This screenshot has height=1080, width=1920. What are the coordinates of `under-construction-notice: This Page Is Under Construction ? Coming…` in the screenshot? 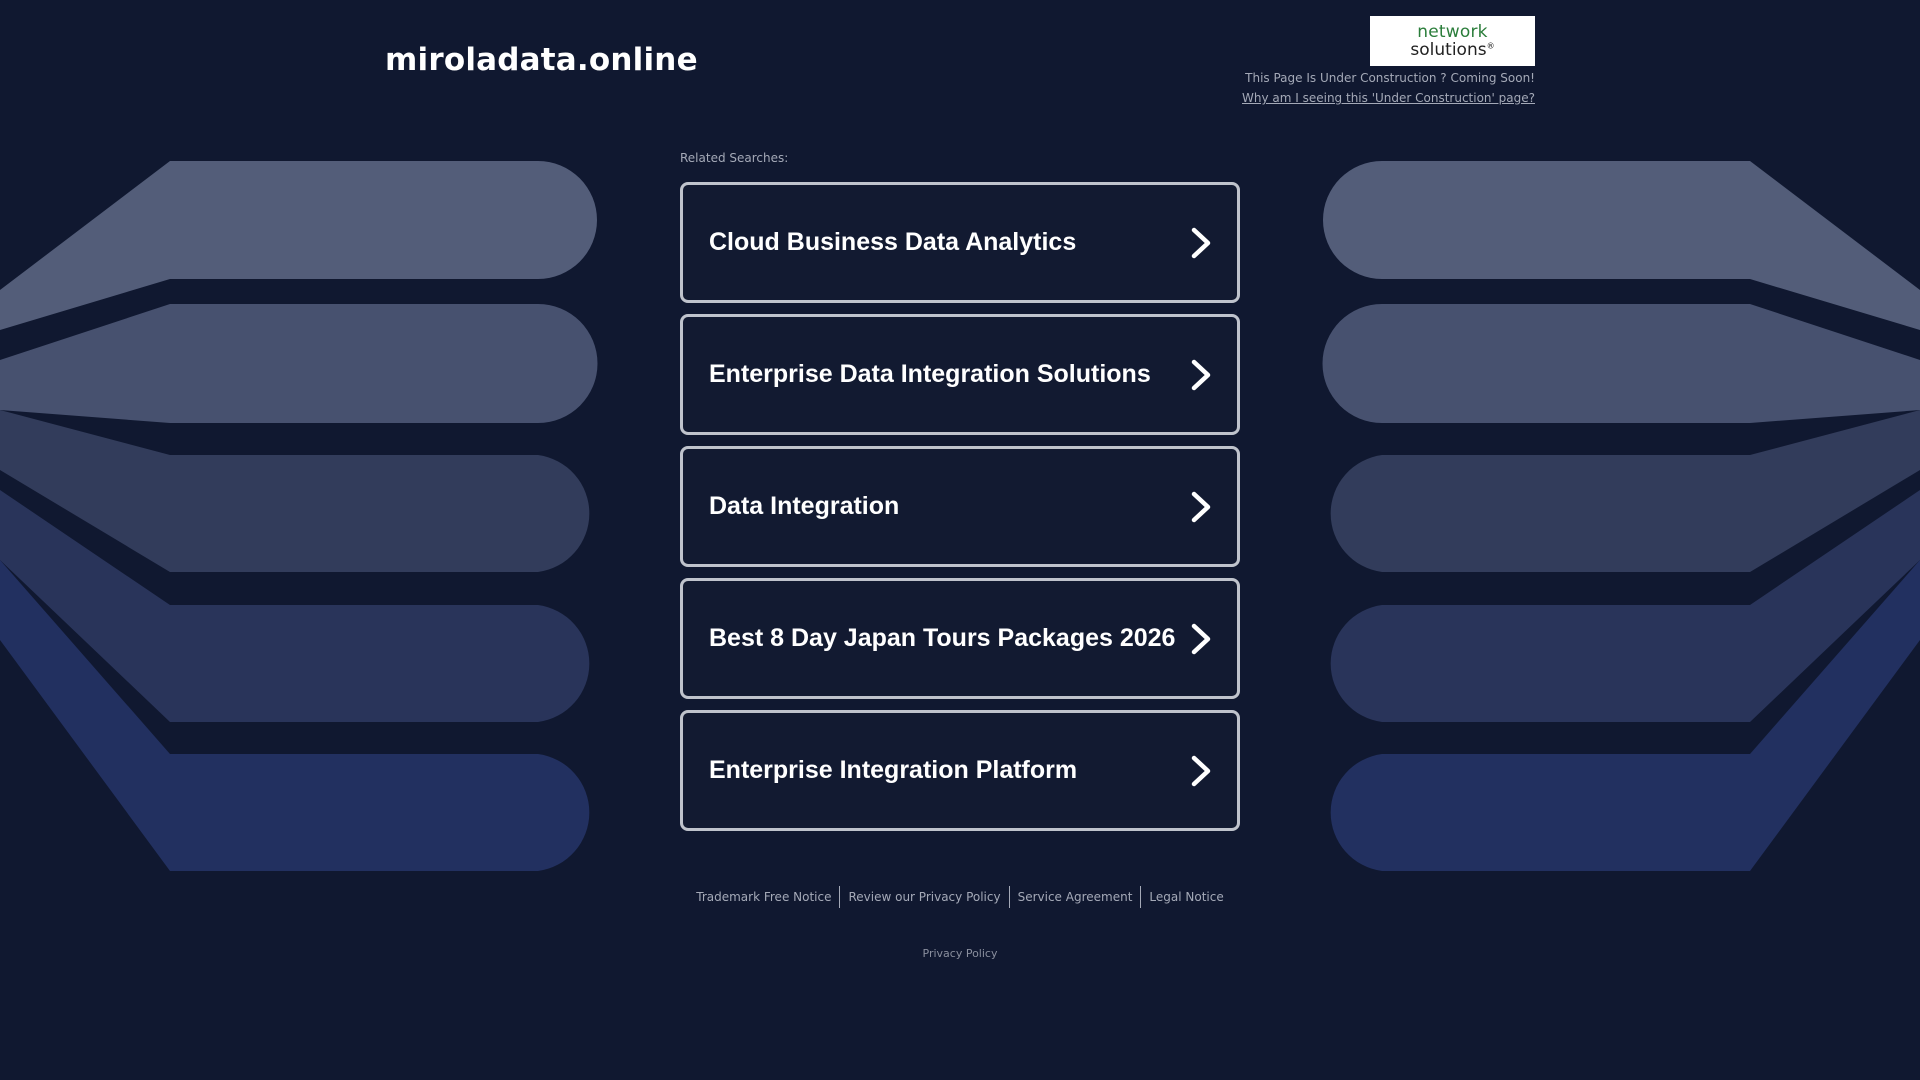 It's located at (1390, 78).